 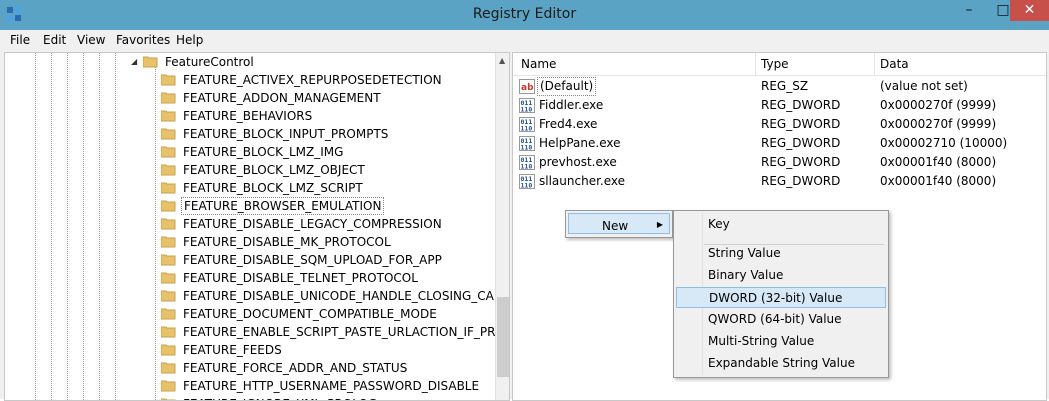 I want to click on value-name: Fred4.exe, so click(x=568, y=124).